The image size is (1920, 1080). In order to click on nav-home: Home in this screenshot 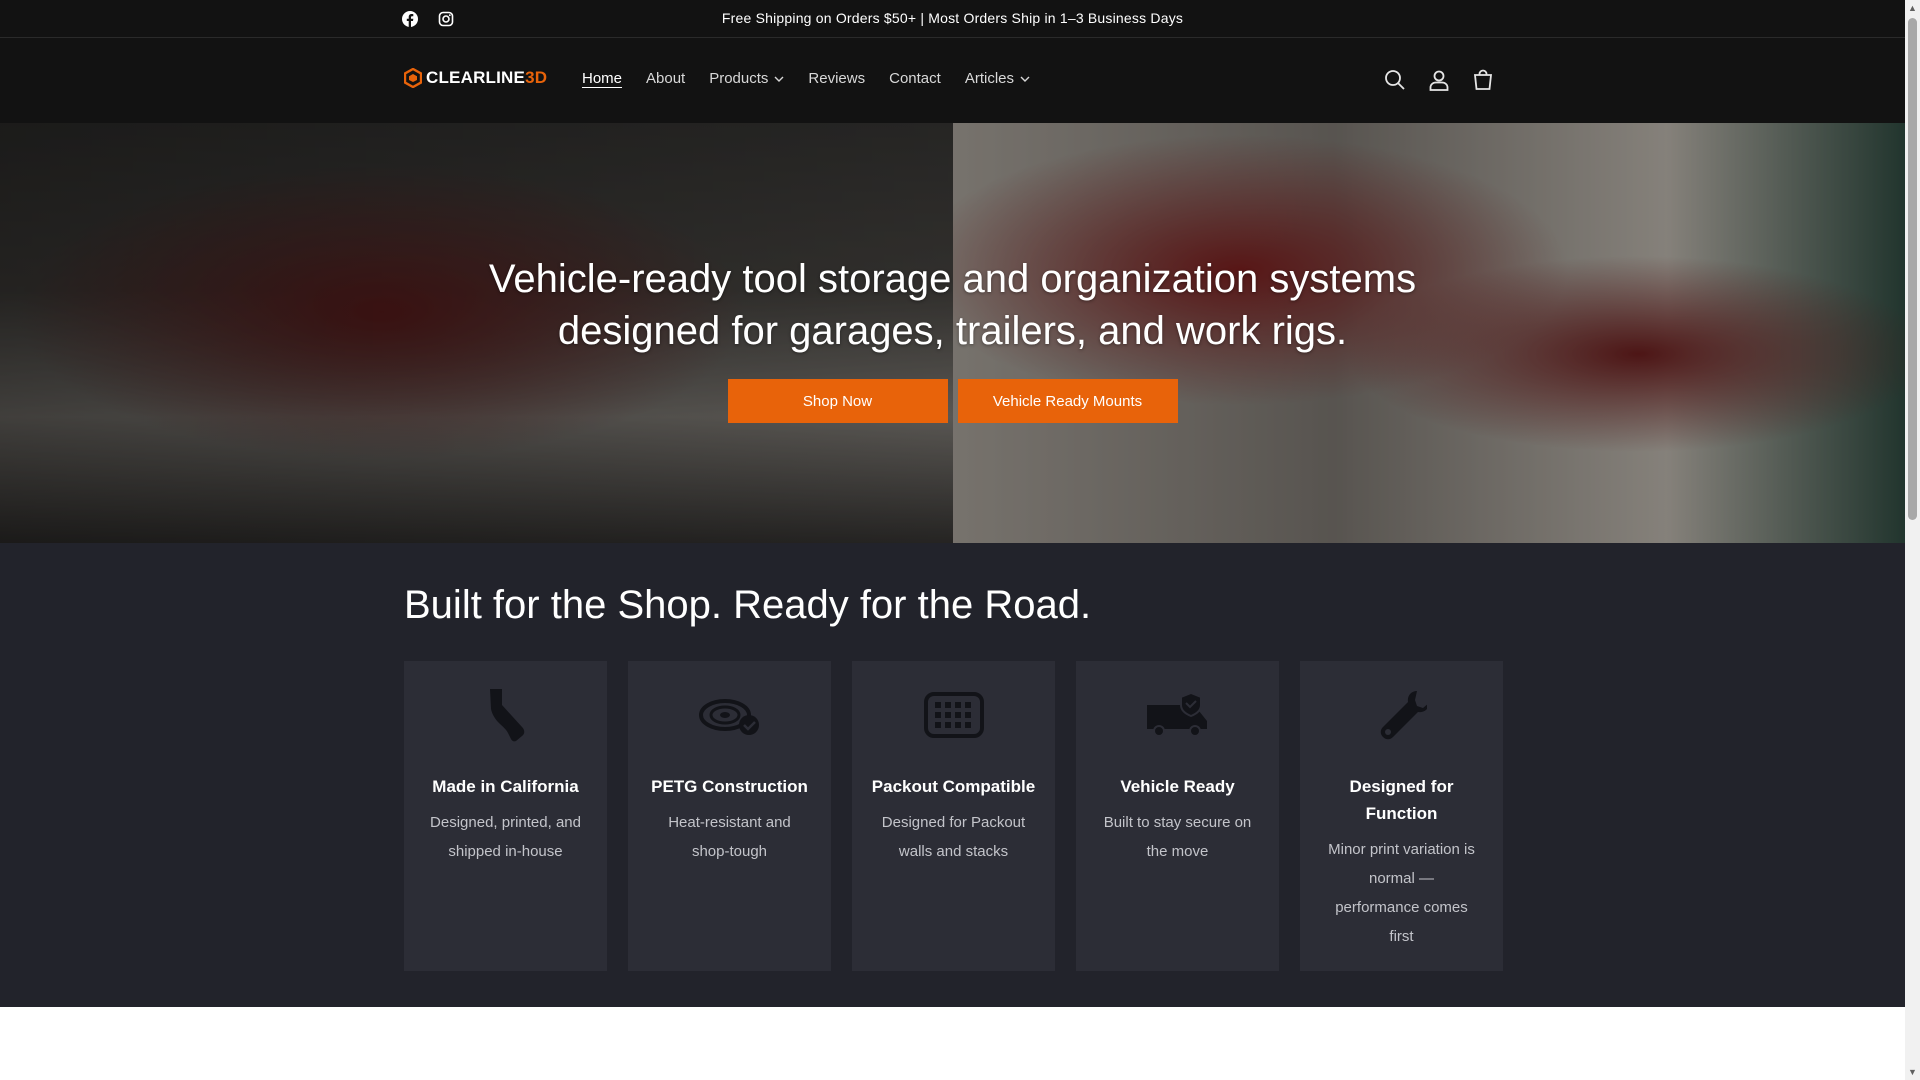, I will do `click(602, 78)`.